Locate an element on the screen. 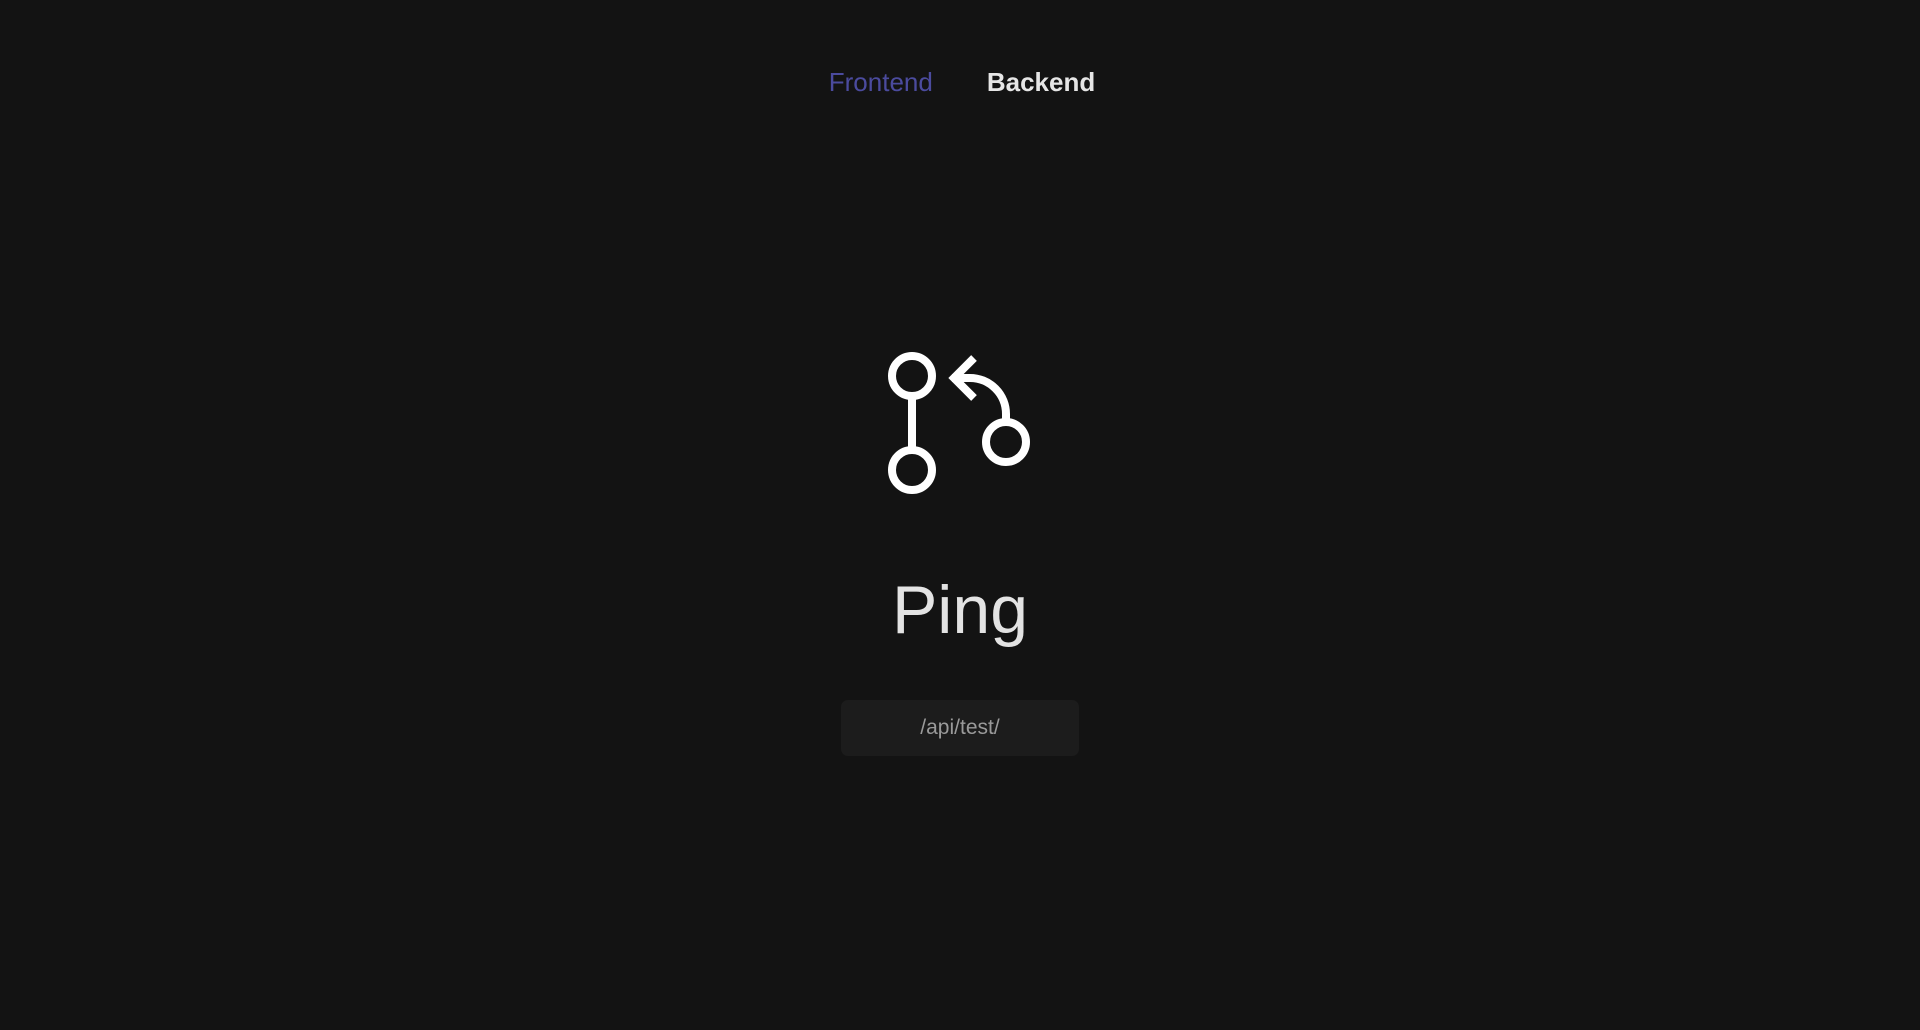 Image resolution: width=1920 pixels, height=1030 pixels. nav-link-backend: Backend is located at coordinates (1041, 82).